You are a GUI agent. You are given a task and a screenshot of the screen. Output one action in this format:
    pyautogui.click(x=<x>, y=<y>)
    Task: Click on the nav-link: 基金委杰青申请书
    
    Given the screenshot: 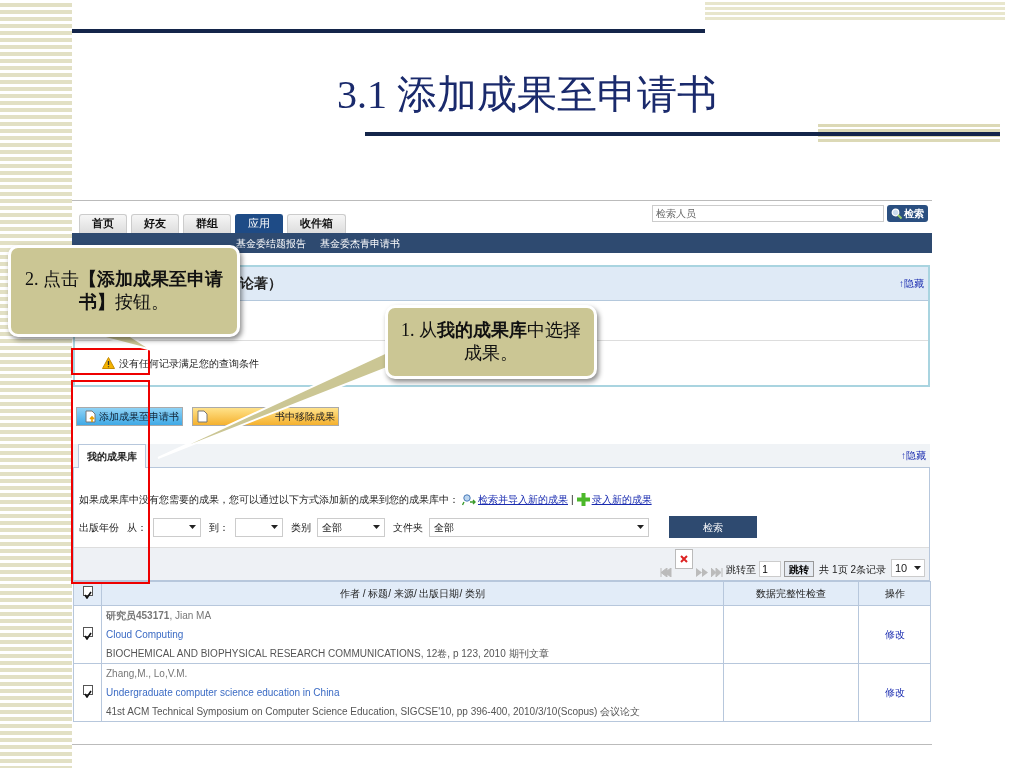 What is the action you would take?
    pyautogui.click(x=360, y=243)
    